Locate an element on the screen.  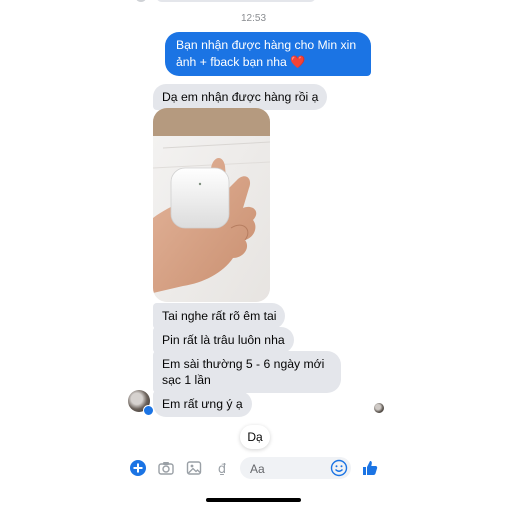
currency-icon: ₫ is located at coordinates (222, 468).